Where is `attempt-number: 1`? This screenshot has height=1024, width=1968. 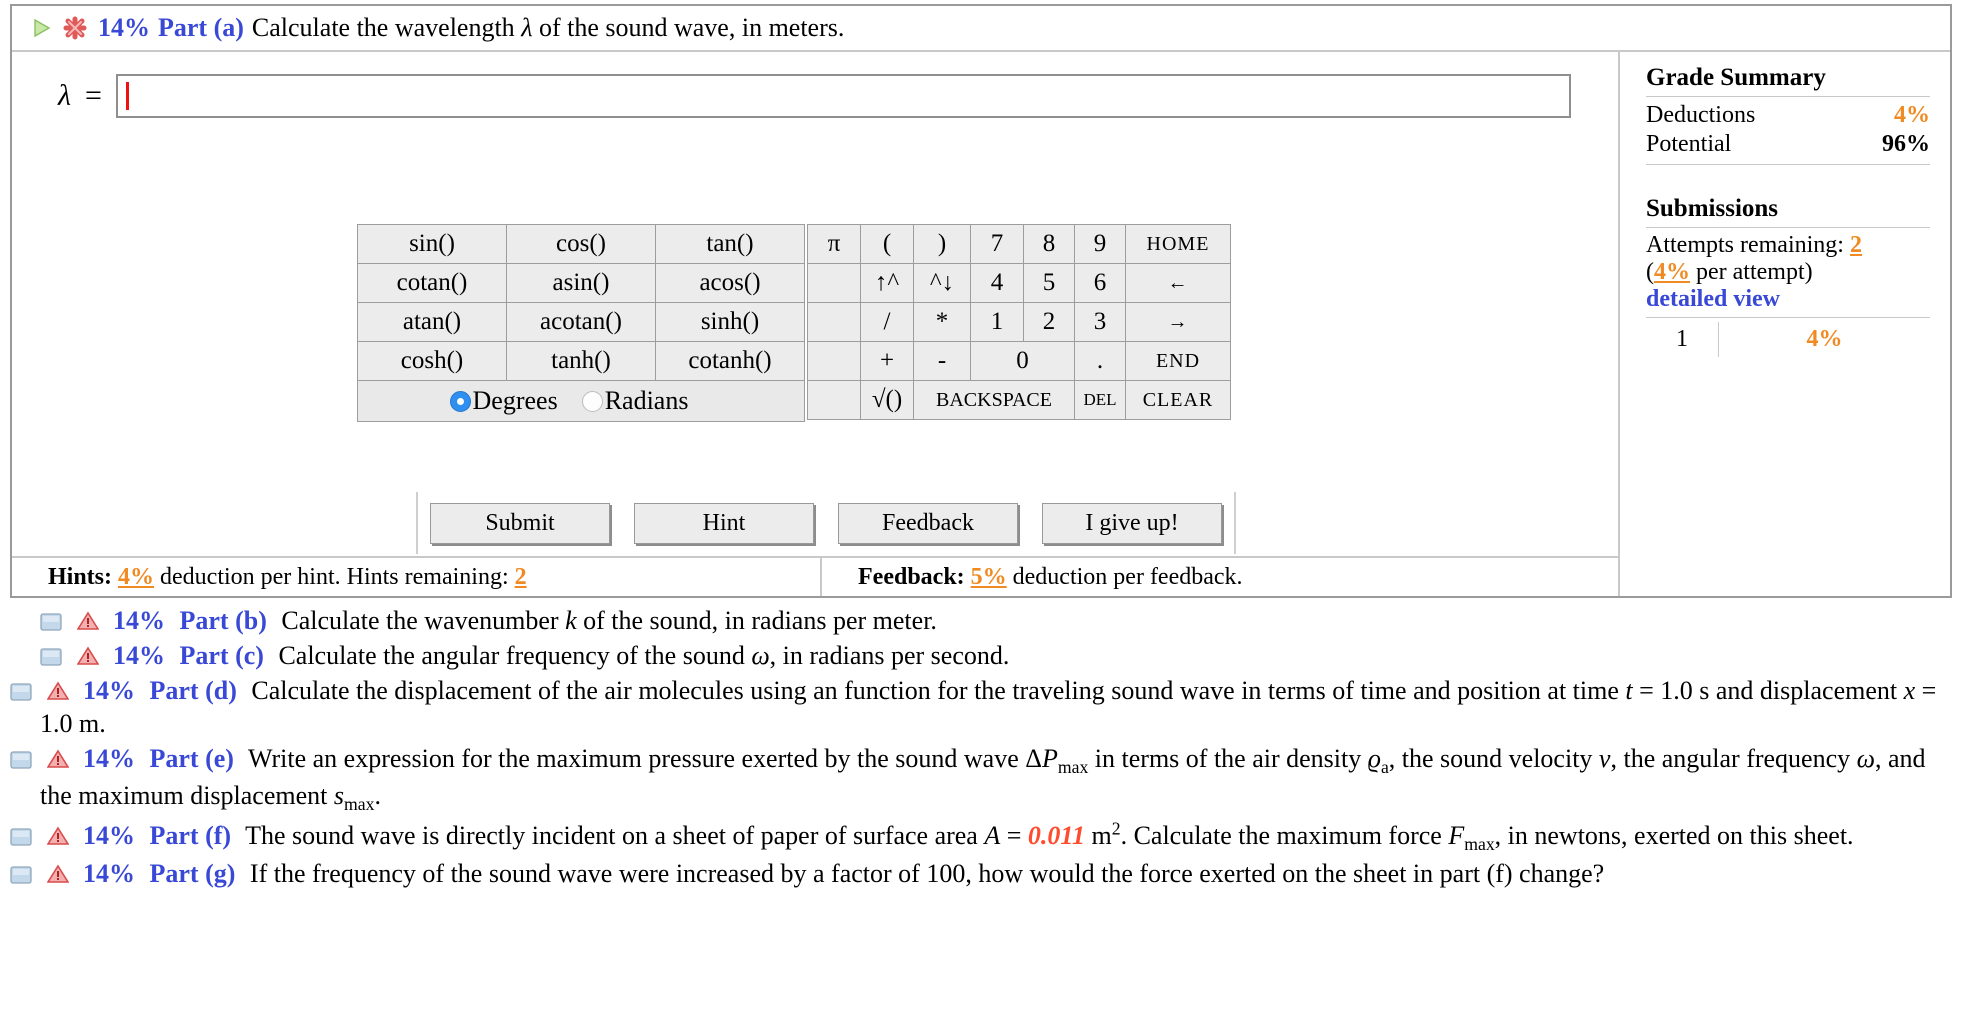 attempt-number: 1 is located at coordinates (1681, 338).